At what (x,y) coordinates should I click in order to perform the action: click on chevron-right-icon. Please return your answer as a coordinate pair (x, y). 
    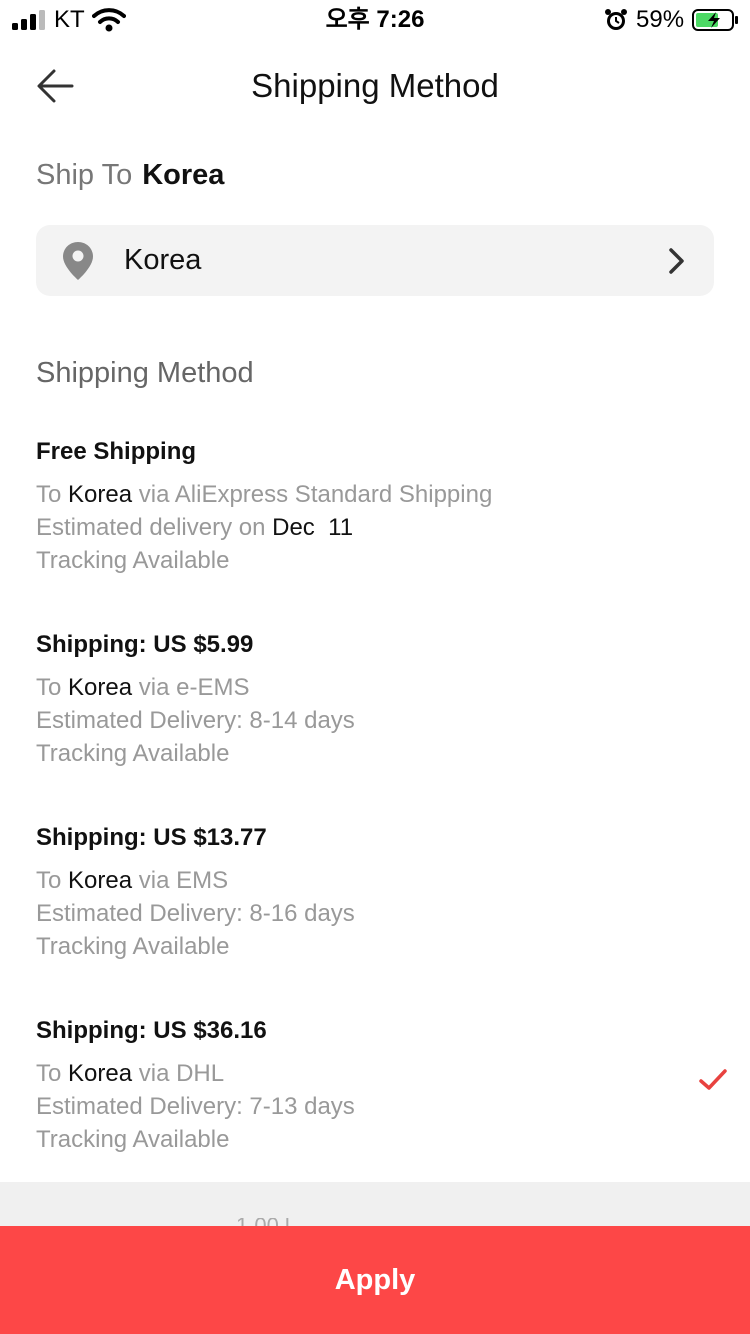
    Looking at the image, I should click on (676, 261).